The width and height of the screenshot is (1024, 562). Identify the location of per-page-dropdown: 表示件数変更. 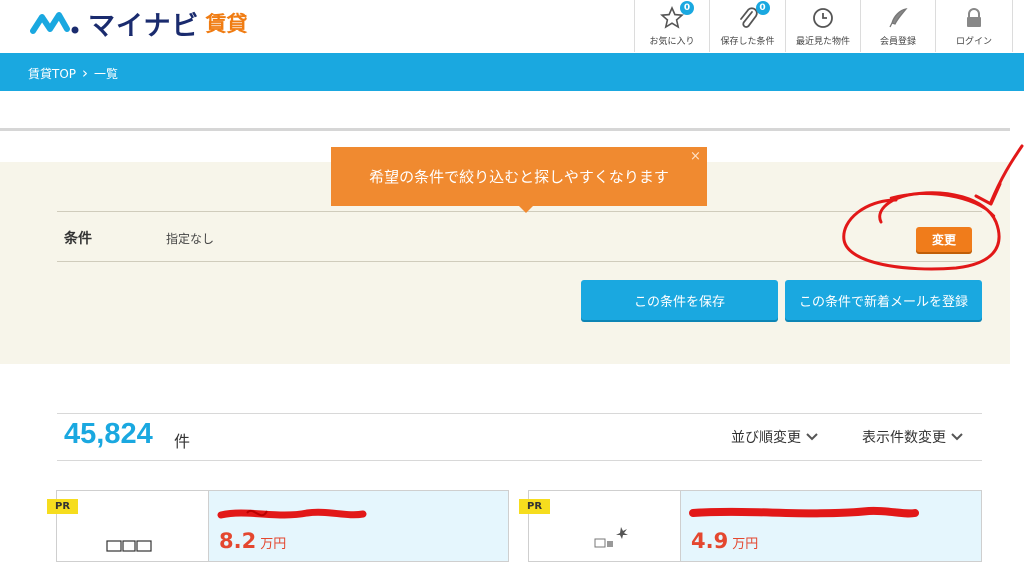
(913, 437).